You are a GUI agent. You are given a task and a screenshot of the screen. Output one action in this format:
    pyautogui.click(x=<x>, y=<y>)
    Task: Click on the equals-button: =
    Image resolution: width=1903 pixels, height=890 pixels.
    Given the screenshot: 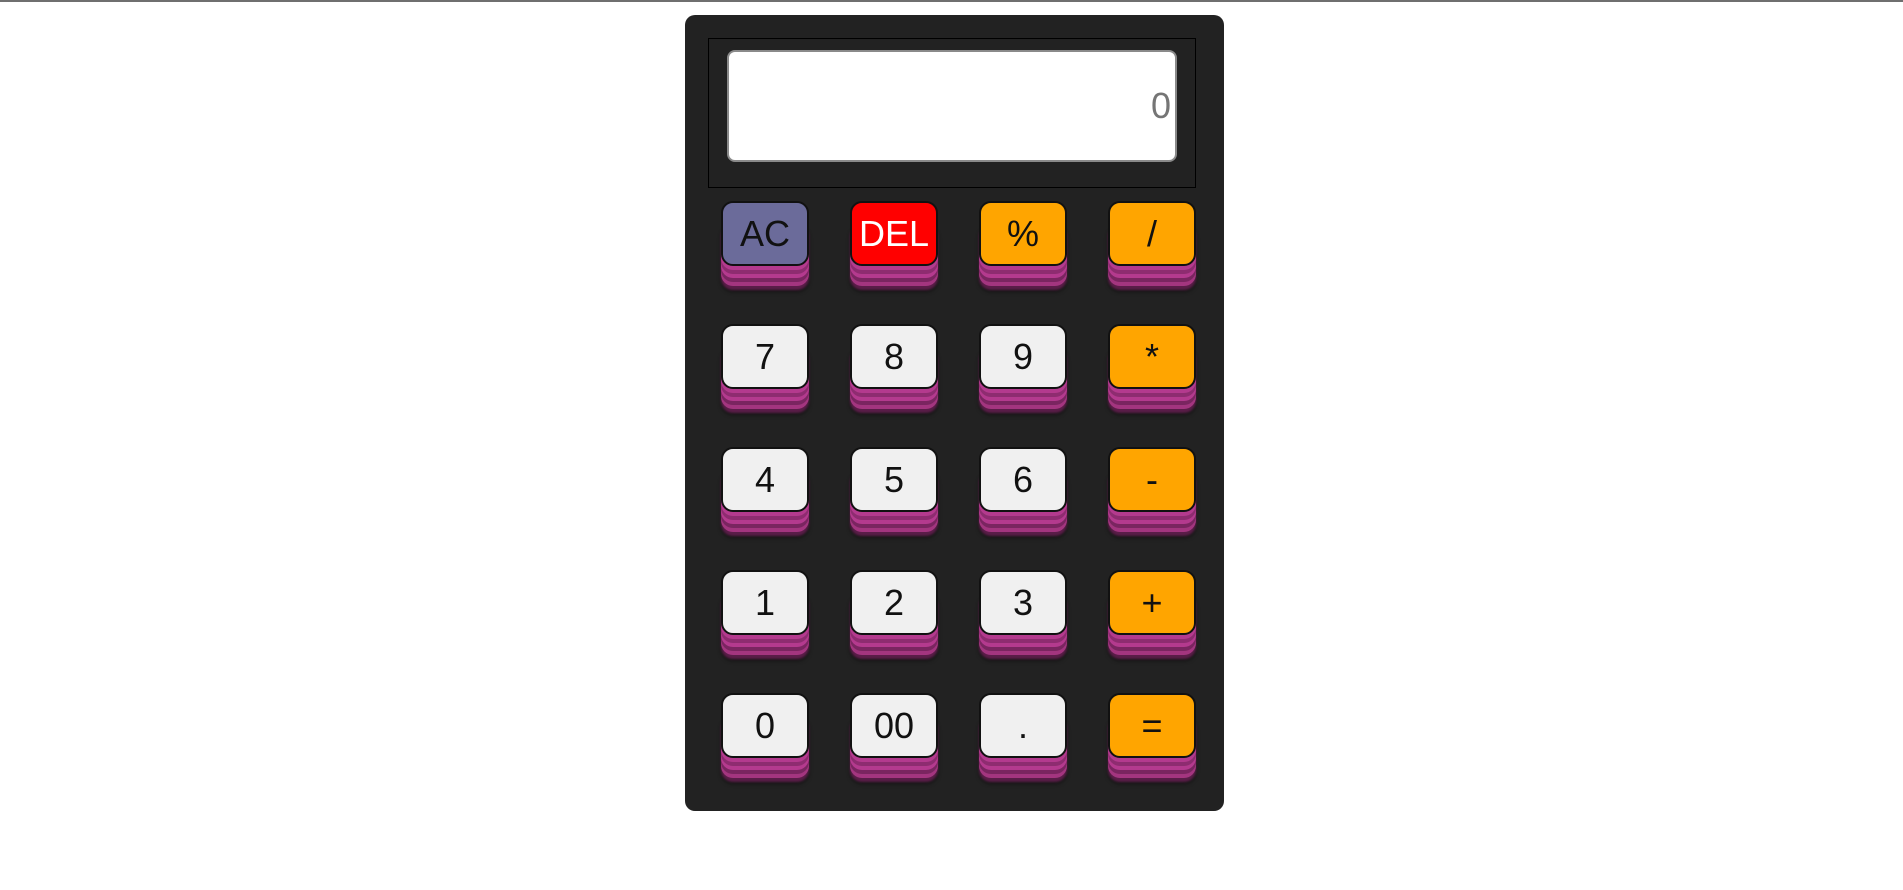 What is the action you would take?
    pyautogui.click(x=1152, y=725)
    